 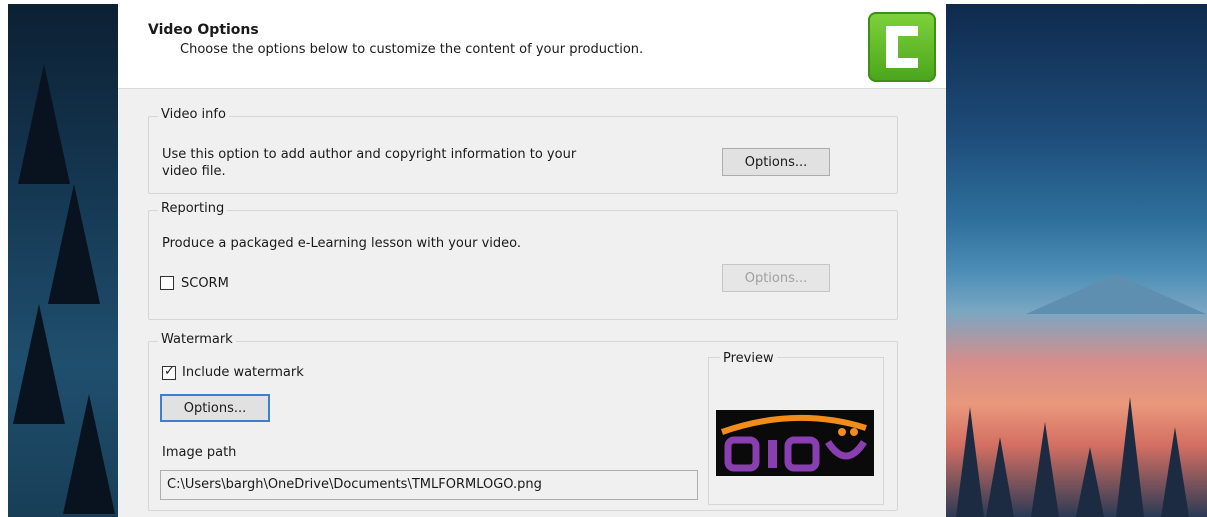 What do you see at coordinates (205, 283) in the screenshot?
I see `scorm-label: SCORM` at bounding box center [205, 283].